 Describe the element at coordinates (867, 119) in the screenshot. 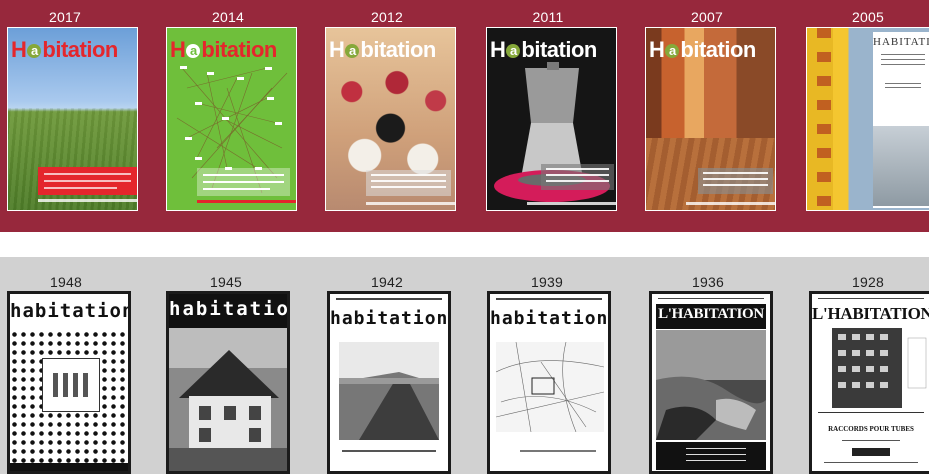

I see `cover-2005: HABITATION` at that location.